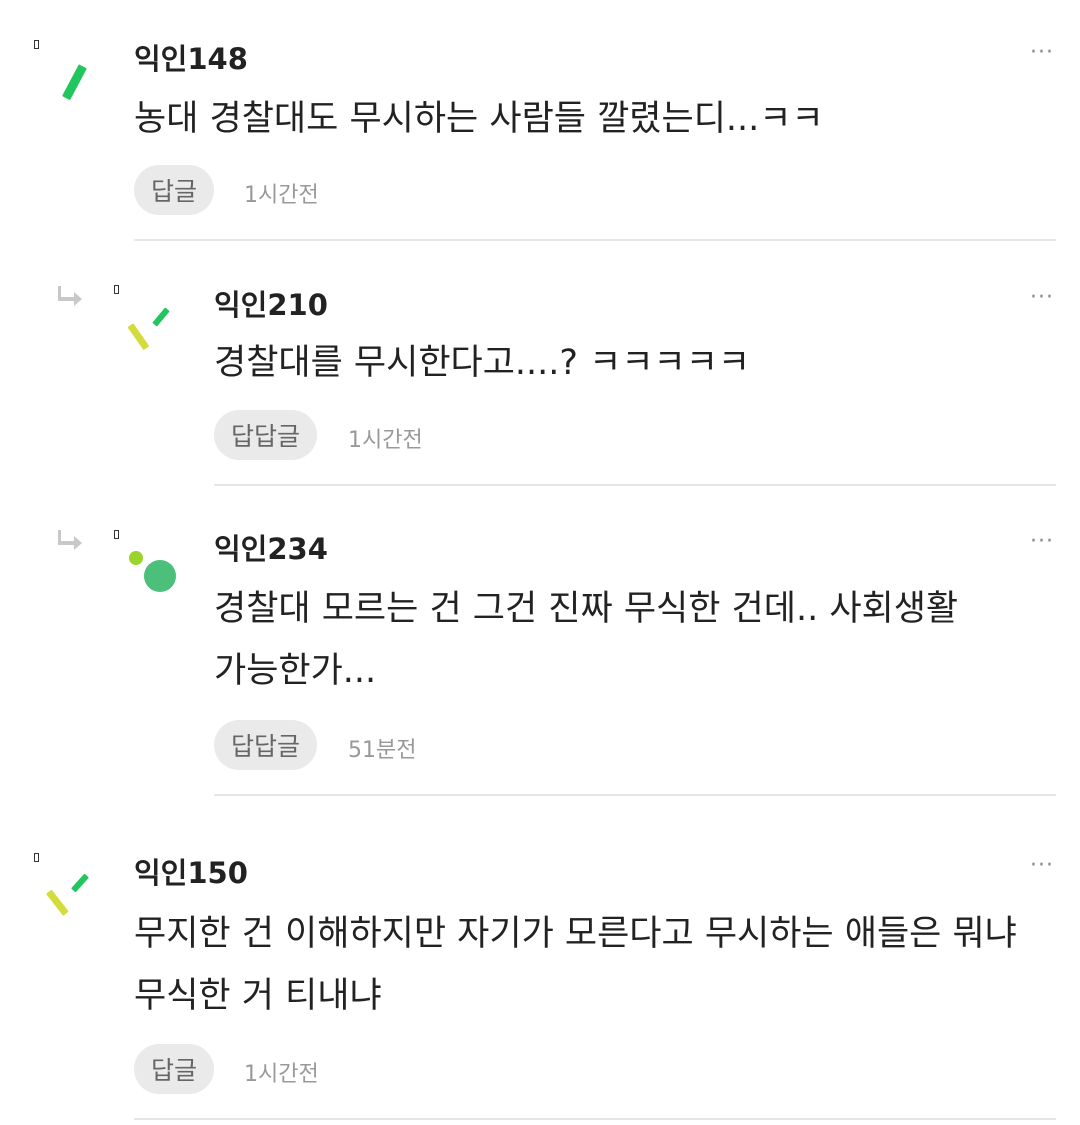  What do you see at coordinates (191, 871) in the screenshot?
I see `nickname: 익인150` at bounding box center [191, 871].